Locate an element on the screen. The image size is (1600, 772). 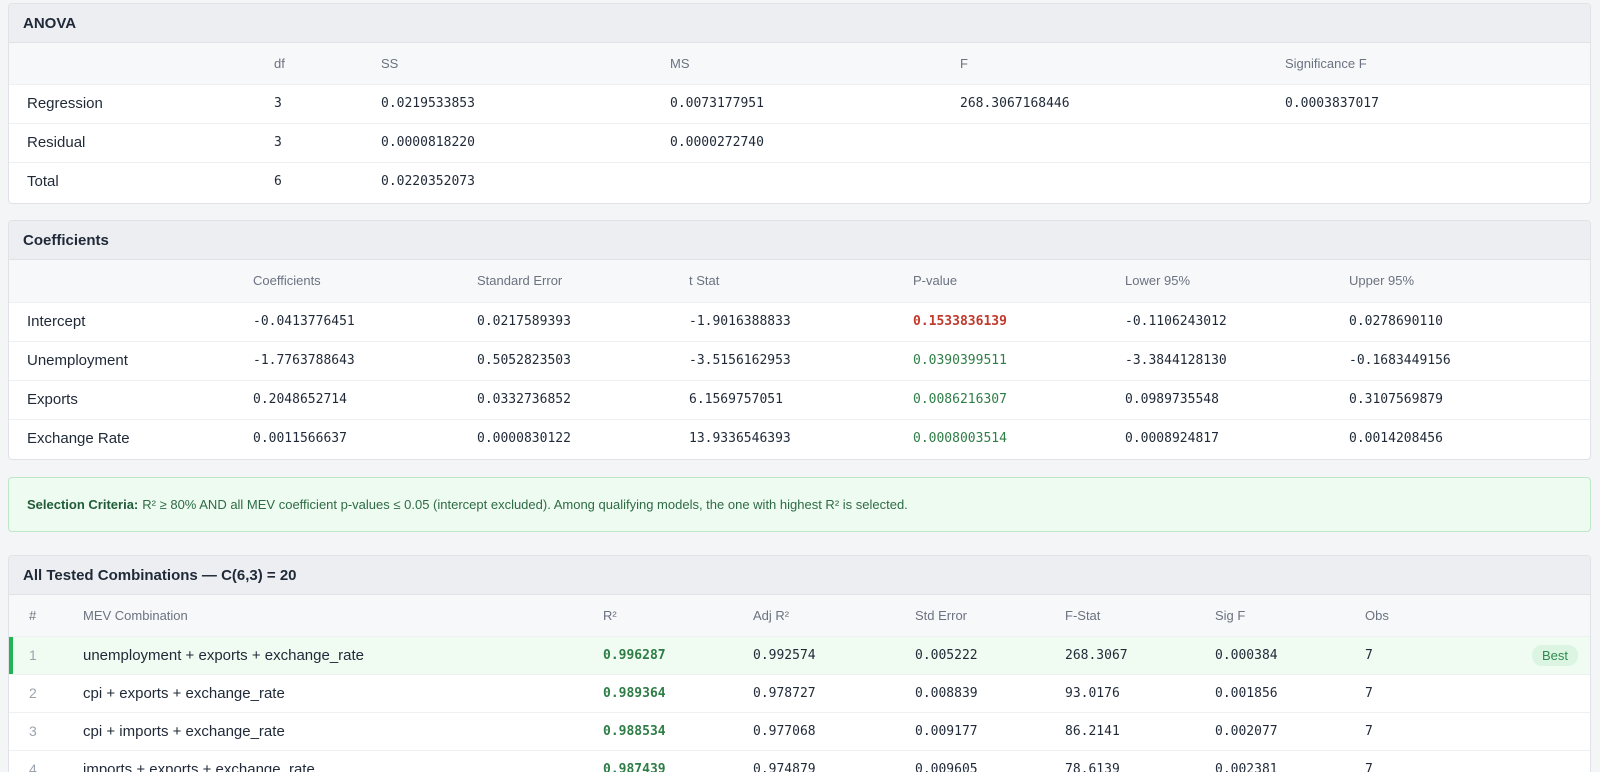
anova-col-ss: SS is located at coordinates (525, 63).